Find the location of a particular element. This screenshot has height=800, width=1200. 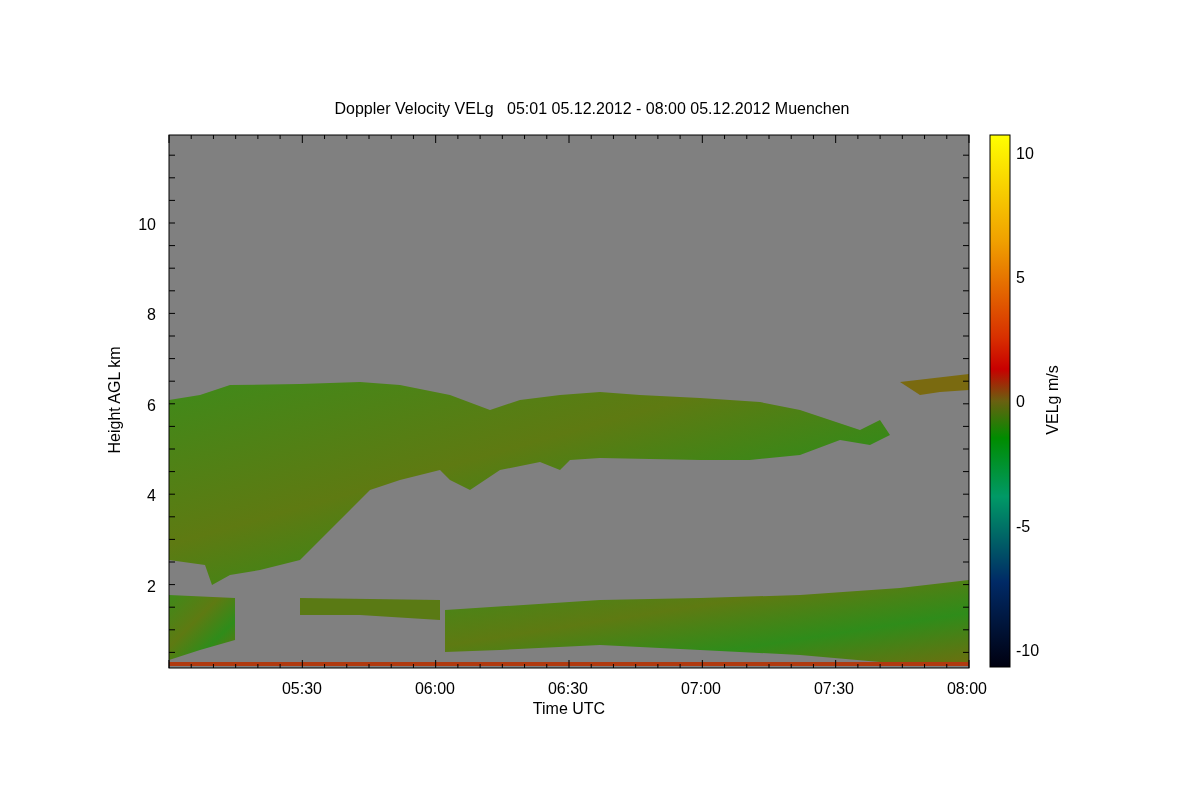

tick-label: 05:30 is located at coordinates (302, 688).